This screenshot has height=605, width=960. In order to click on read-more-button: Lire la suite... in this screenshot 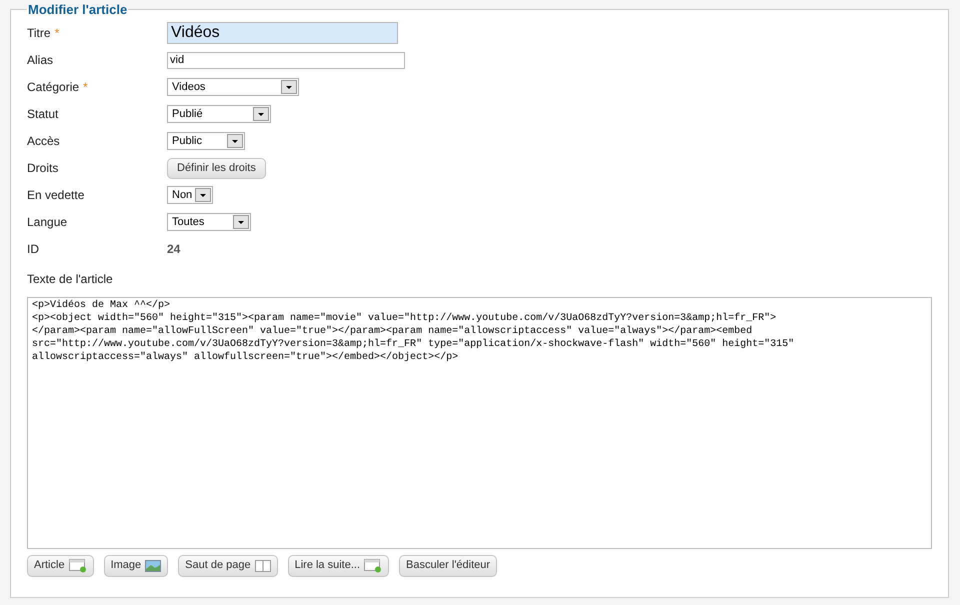, I will do `click(339, 565)`.